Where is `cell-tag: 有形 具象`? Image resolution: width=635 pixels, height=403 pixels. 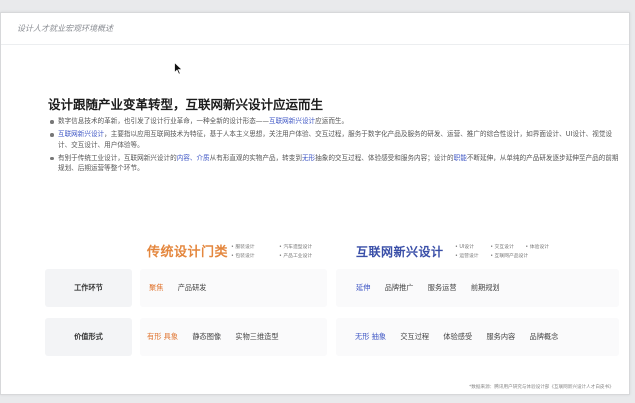
cell-tag: 有形 具象 is located at coordinates (163, 336).